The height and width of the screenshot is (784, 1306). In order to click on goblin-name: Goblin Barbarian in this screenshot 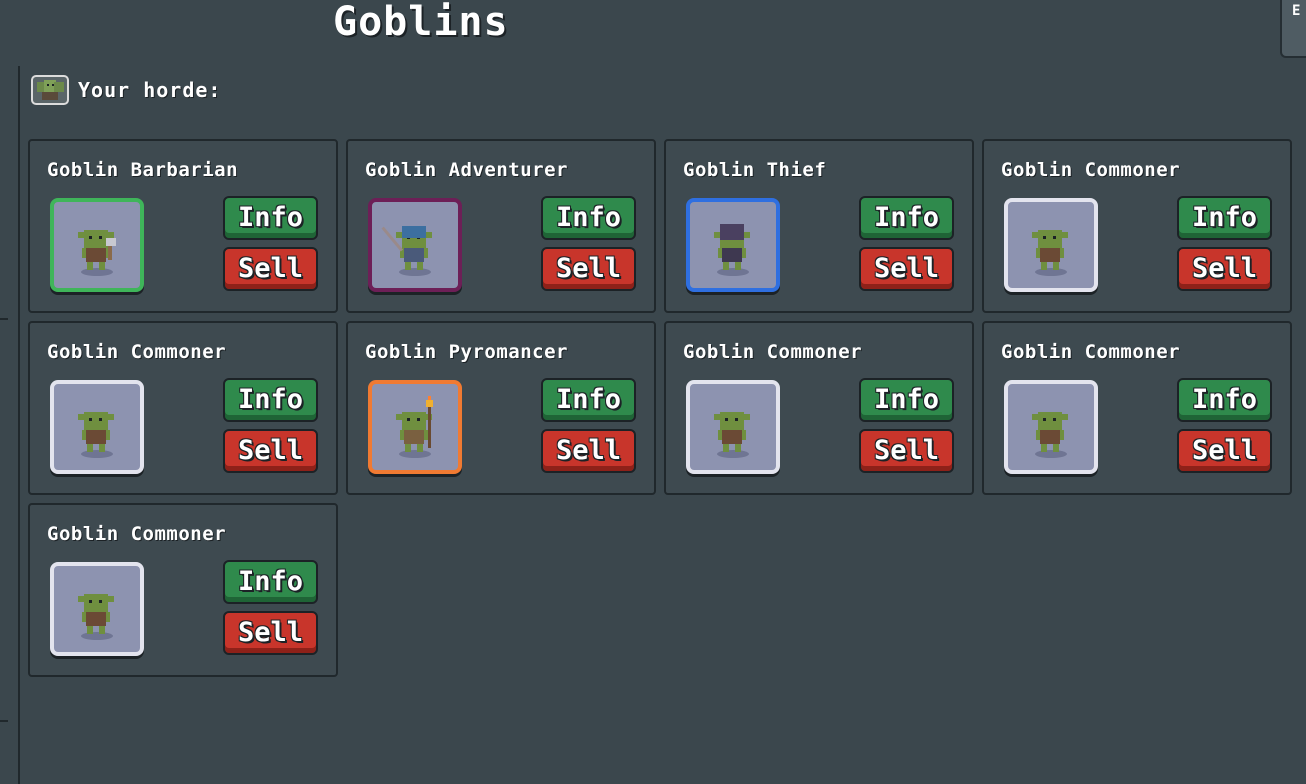, I will do `click(143, 170)`.